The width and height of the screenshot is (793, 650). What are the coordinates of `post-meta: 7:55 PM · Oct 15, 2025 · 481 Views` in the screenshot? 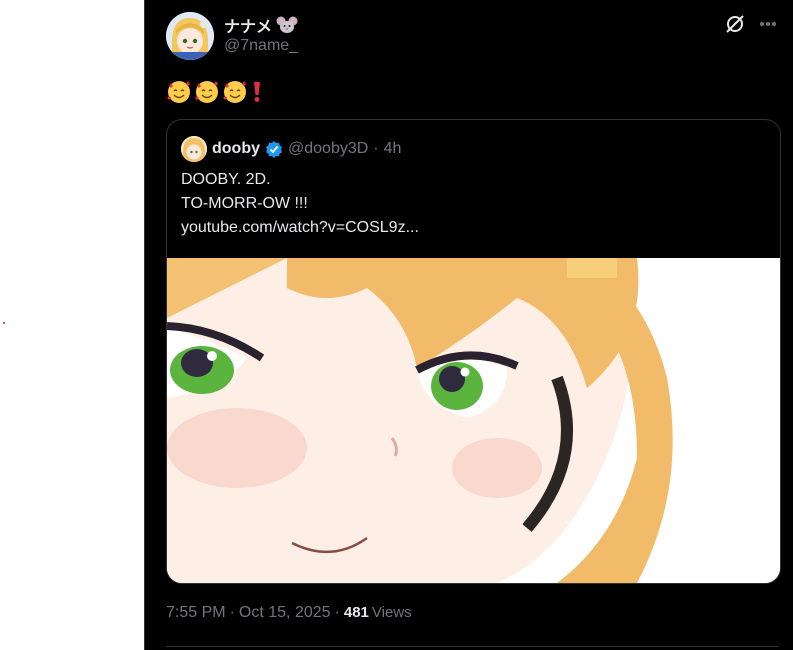 It's located at (289, 613).